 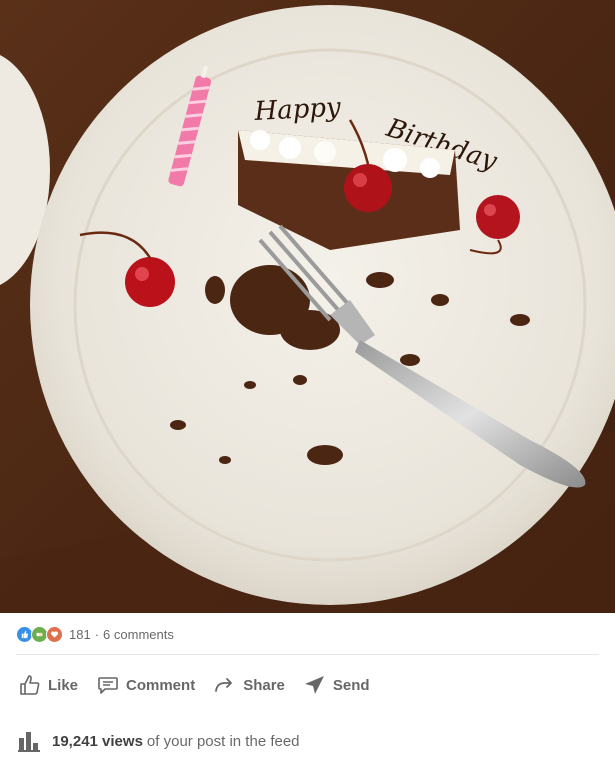 I want to click on svg-text: Happy, so click(x=297, y=110).